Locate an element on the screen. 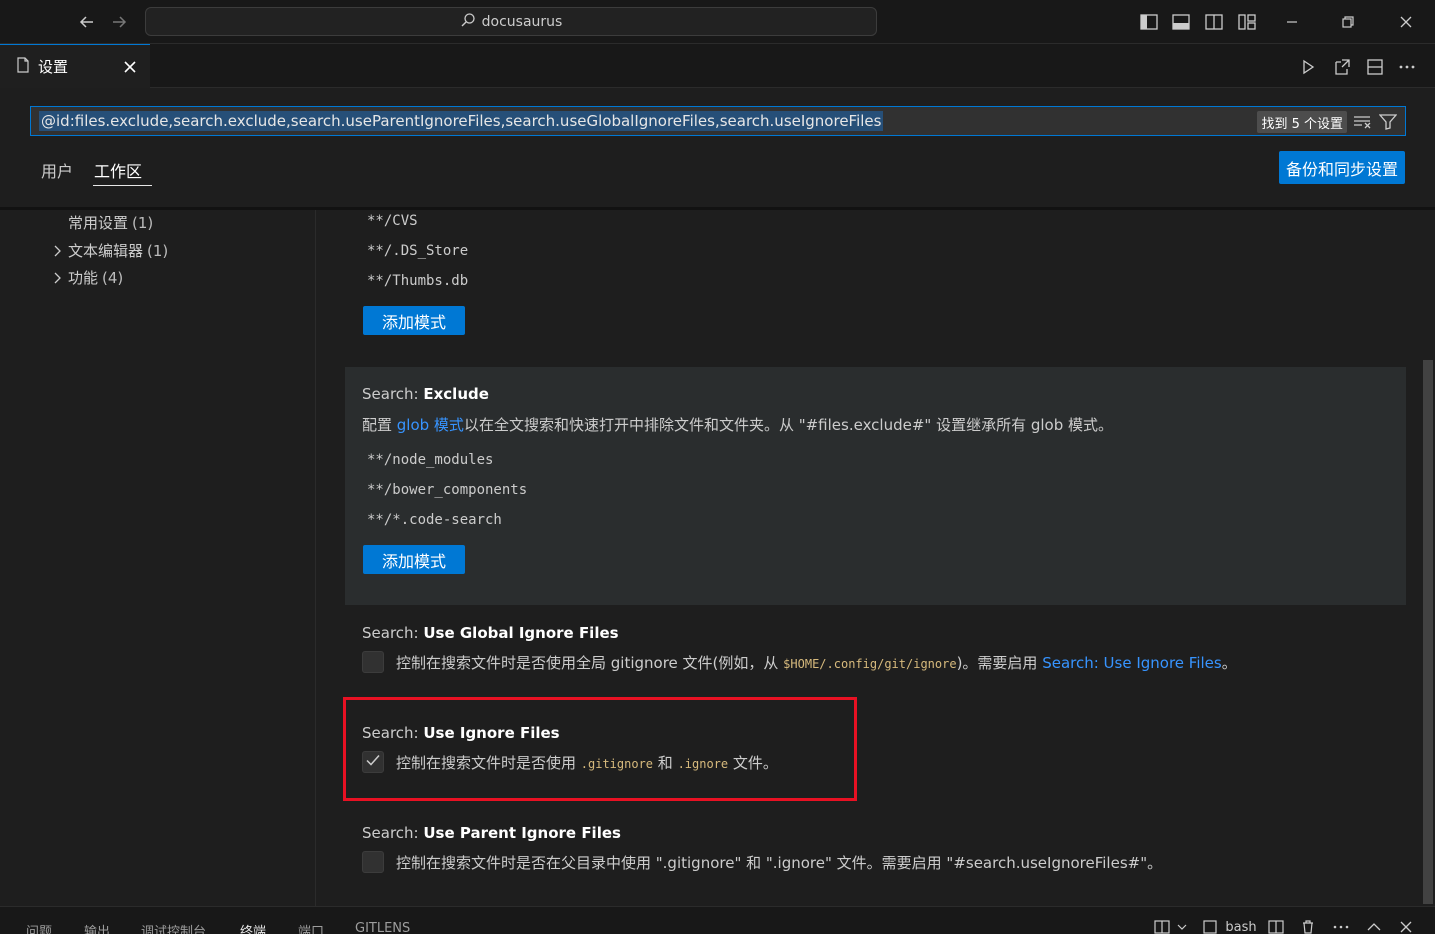  toggle-secondary-sidebar-icon is located at coordinates (1214, 22).